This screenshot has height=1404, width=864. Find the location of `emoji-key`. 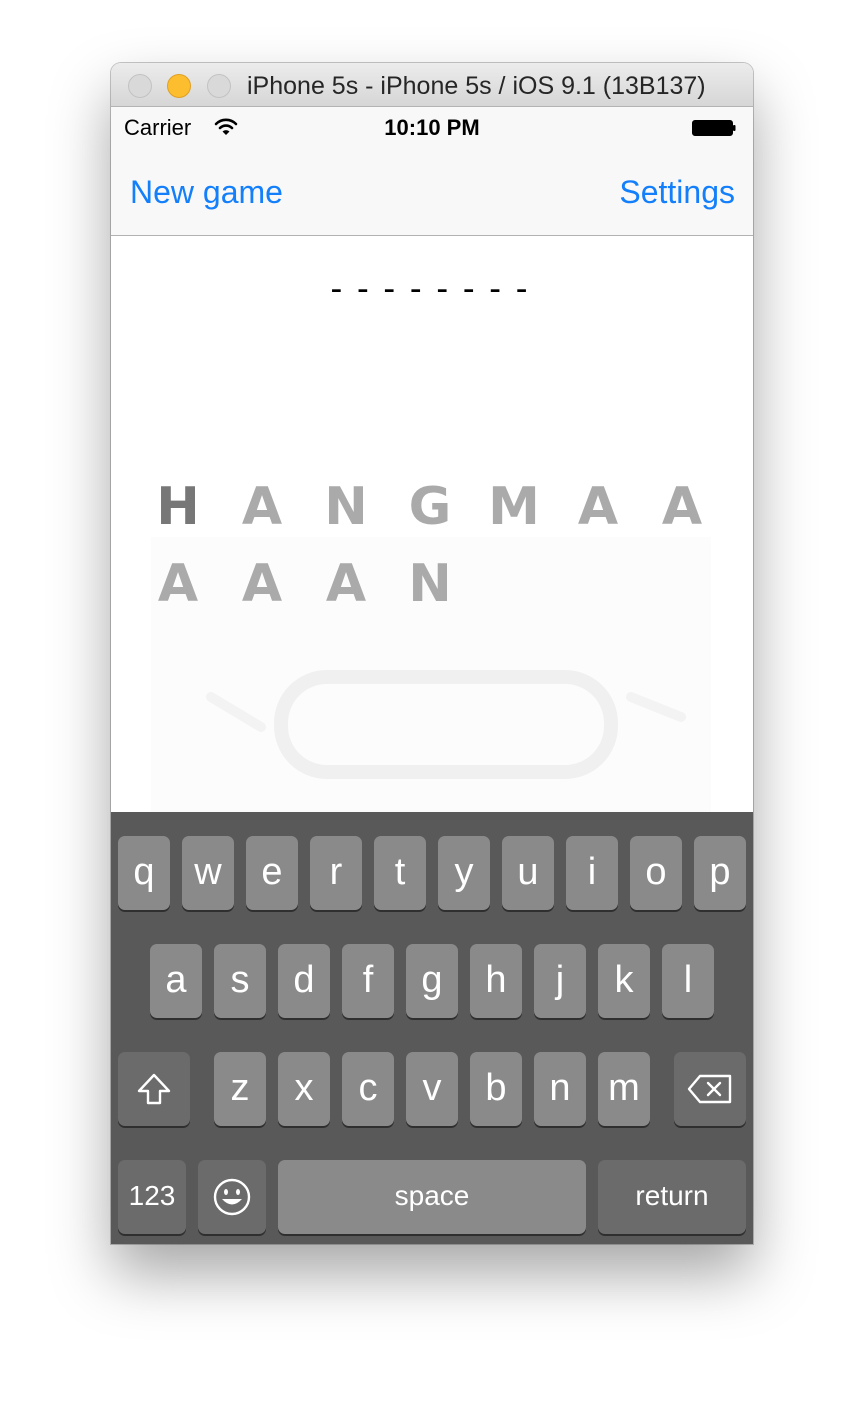

emoji-key is located at coordinates (232, 1197).